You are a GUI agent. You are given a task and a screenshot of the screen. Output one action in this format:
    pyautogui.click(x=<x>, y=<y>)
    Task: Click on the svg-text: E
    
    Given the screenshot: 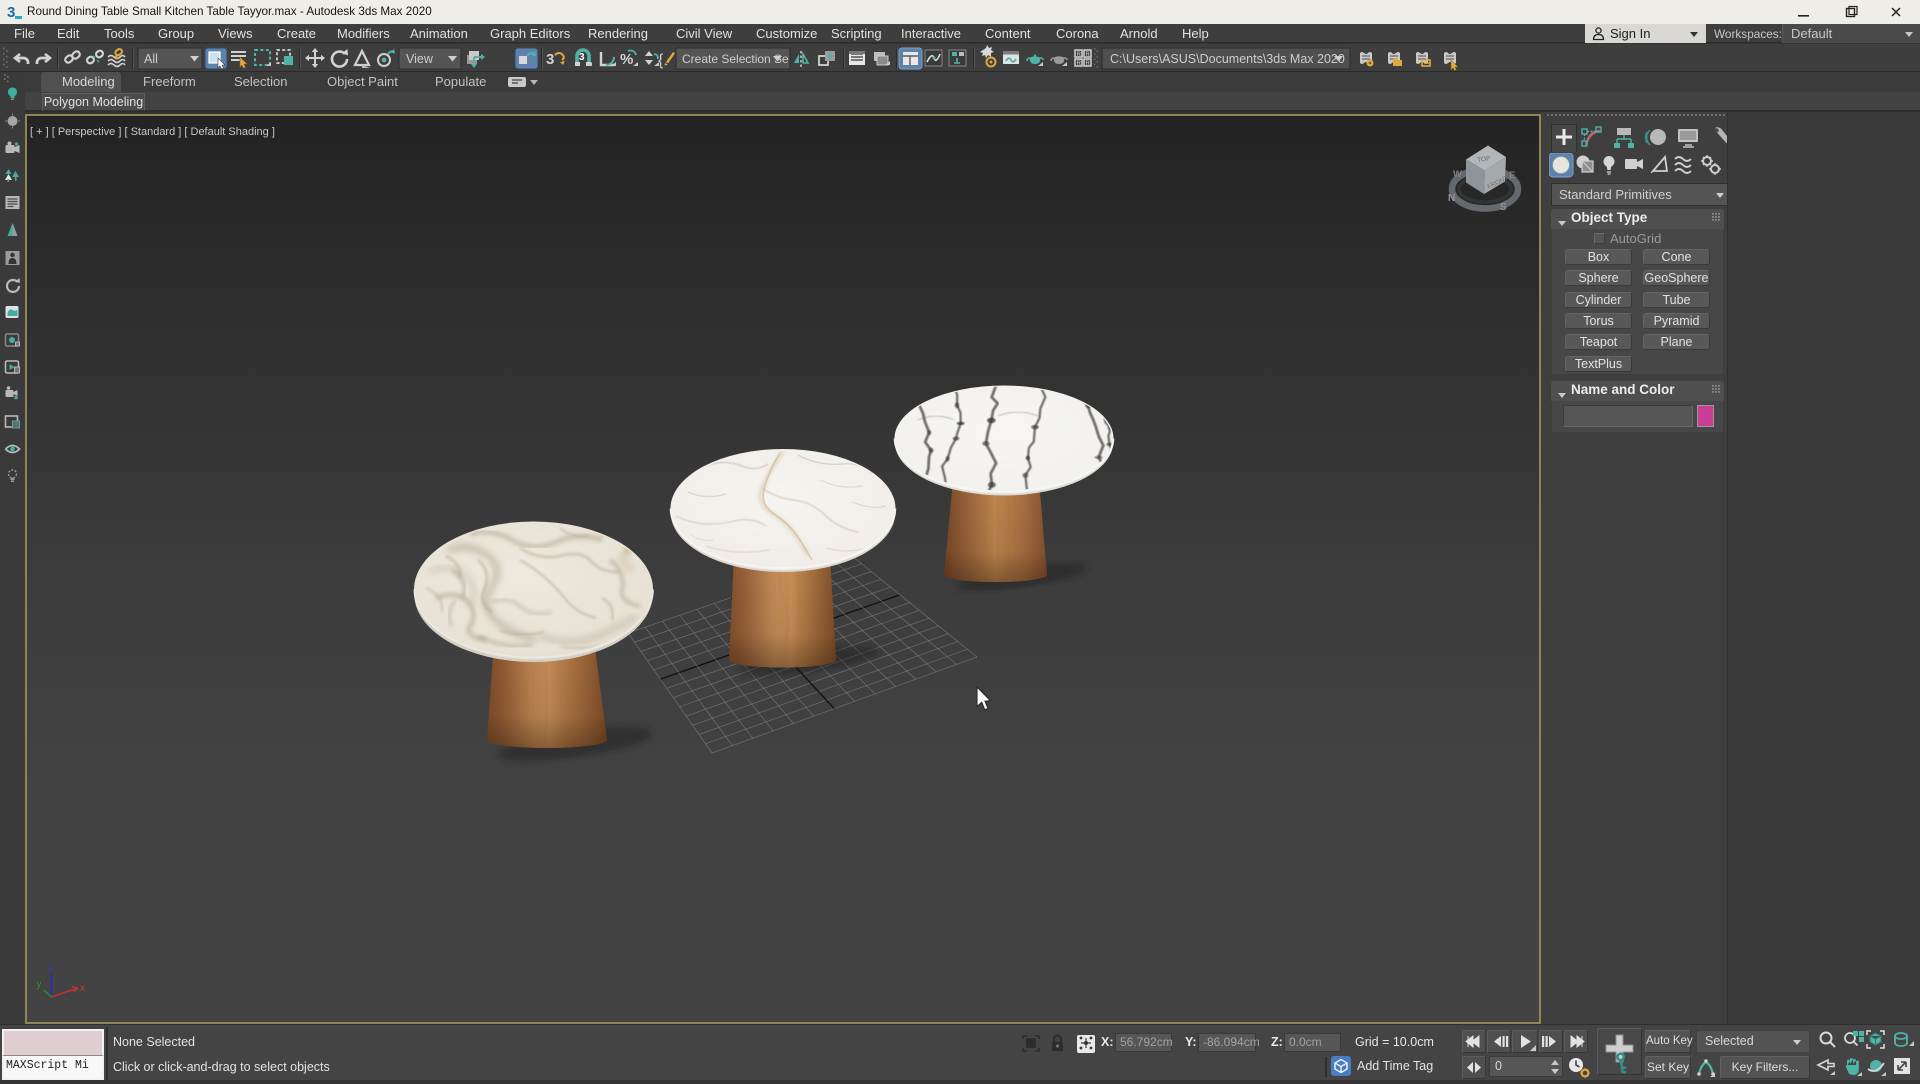 What is the action you would take?
    pyautogui.click(x=1512, y=175)
    